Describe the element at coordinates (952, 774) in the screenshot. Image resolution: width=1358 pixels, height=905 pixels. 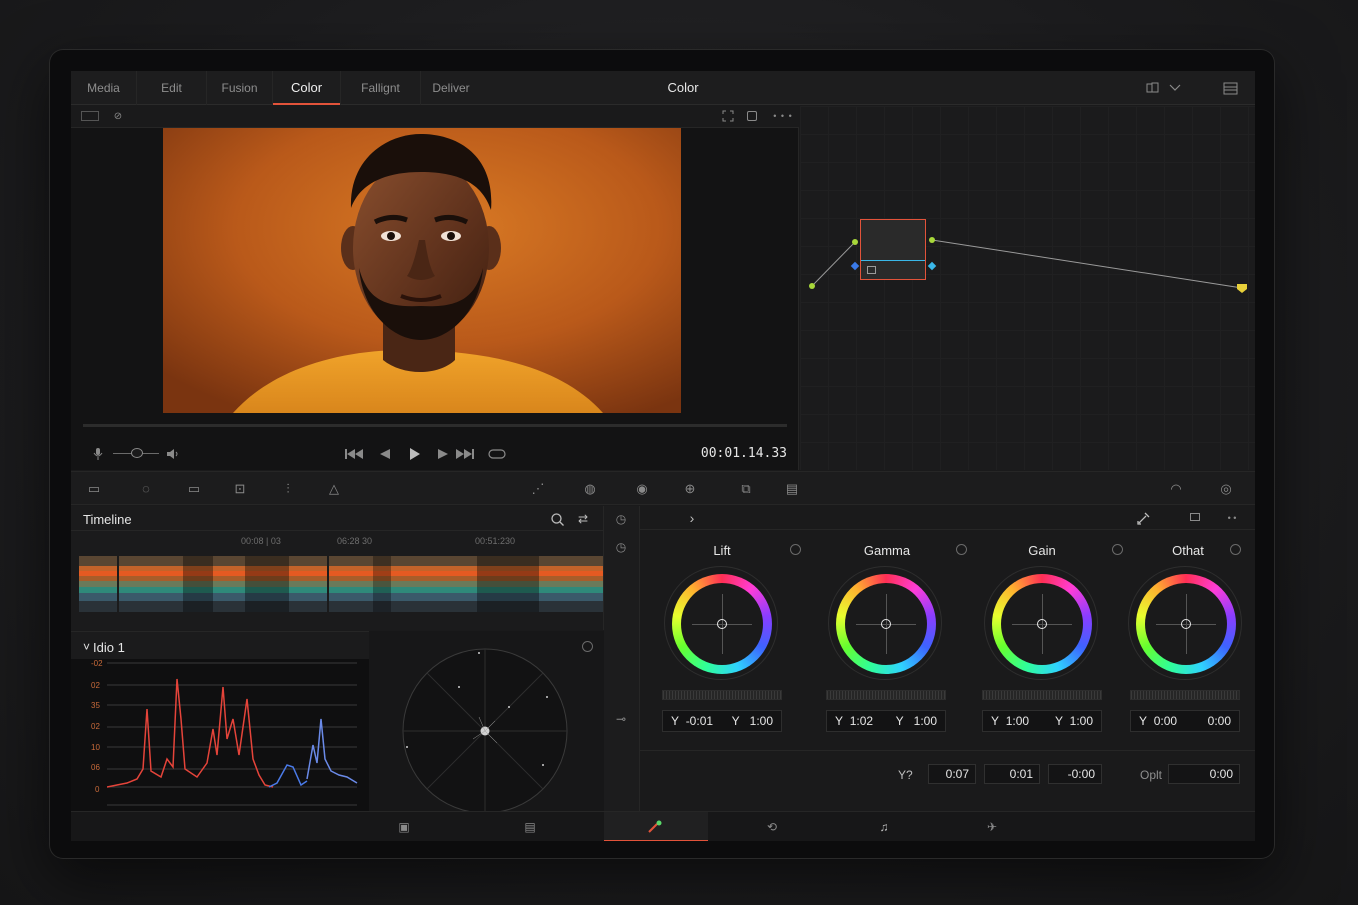
I see `adjust-y-field-1: 0:07` at that location.